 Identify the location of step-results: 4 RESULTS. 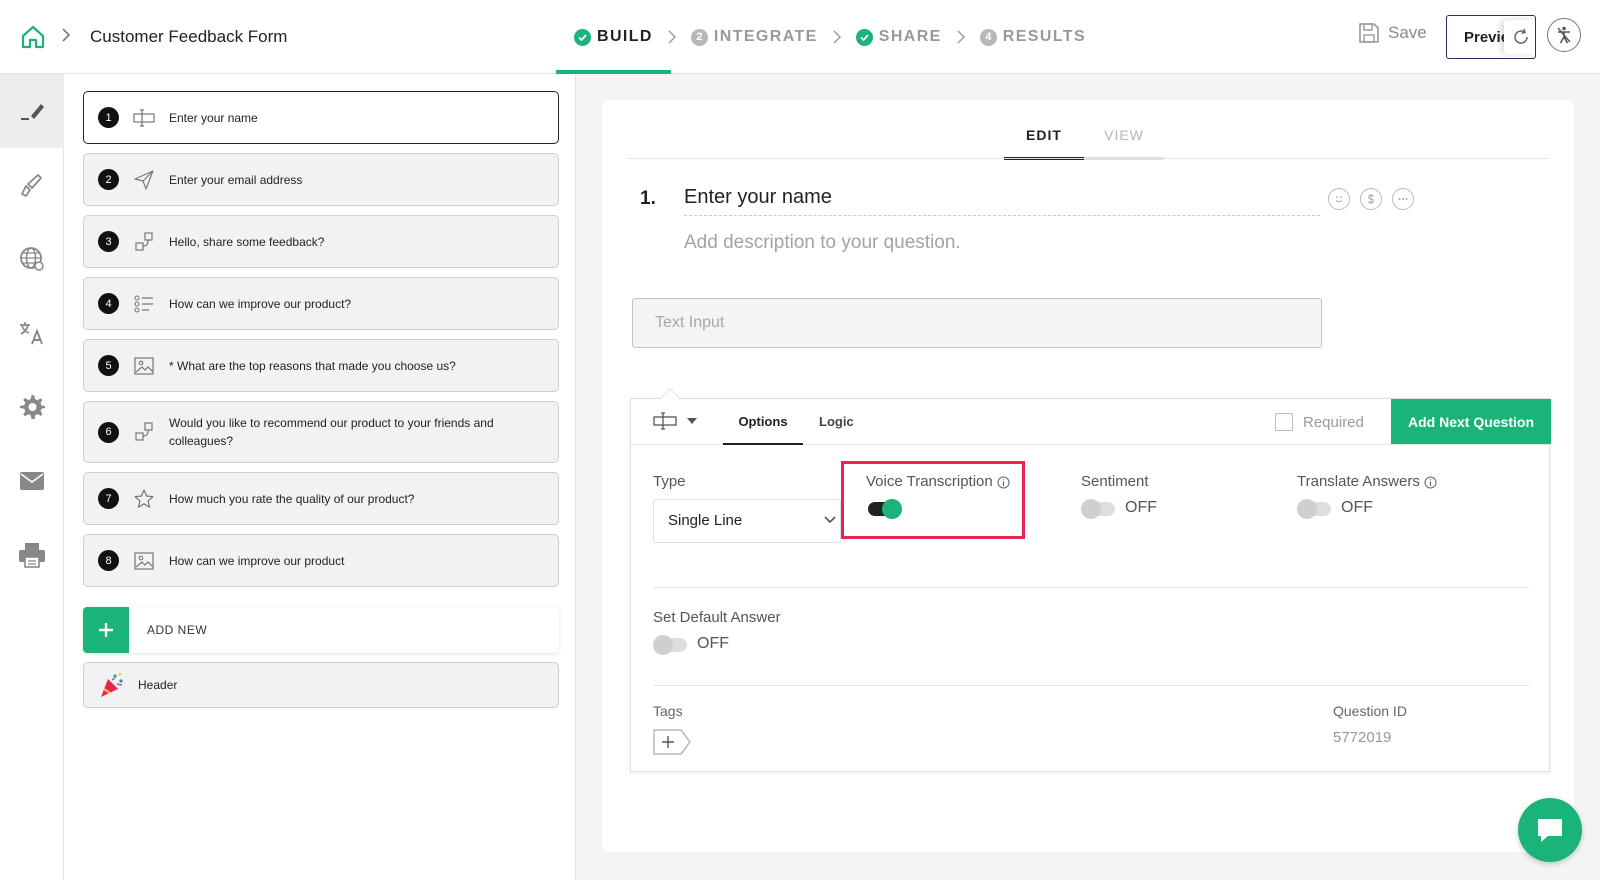
(1033, 37).